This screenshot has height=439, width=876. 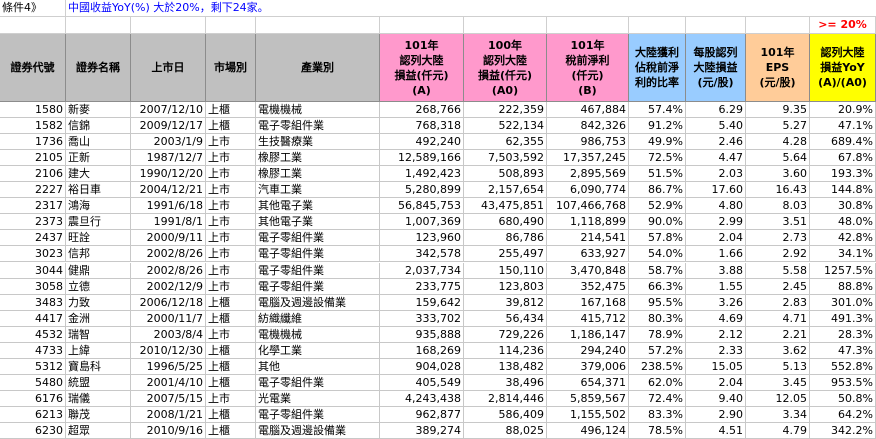 I want to click on cell-pretax-income-101: 1,118,899, so click(x=588, y=222).